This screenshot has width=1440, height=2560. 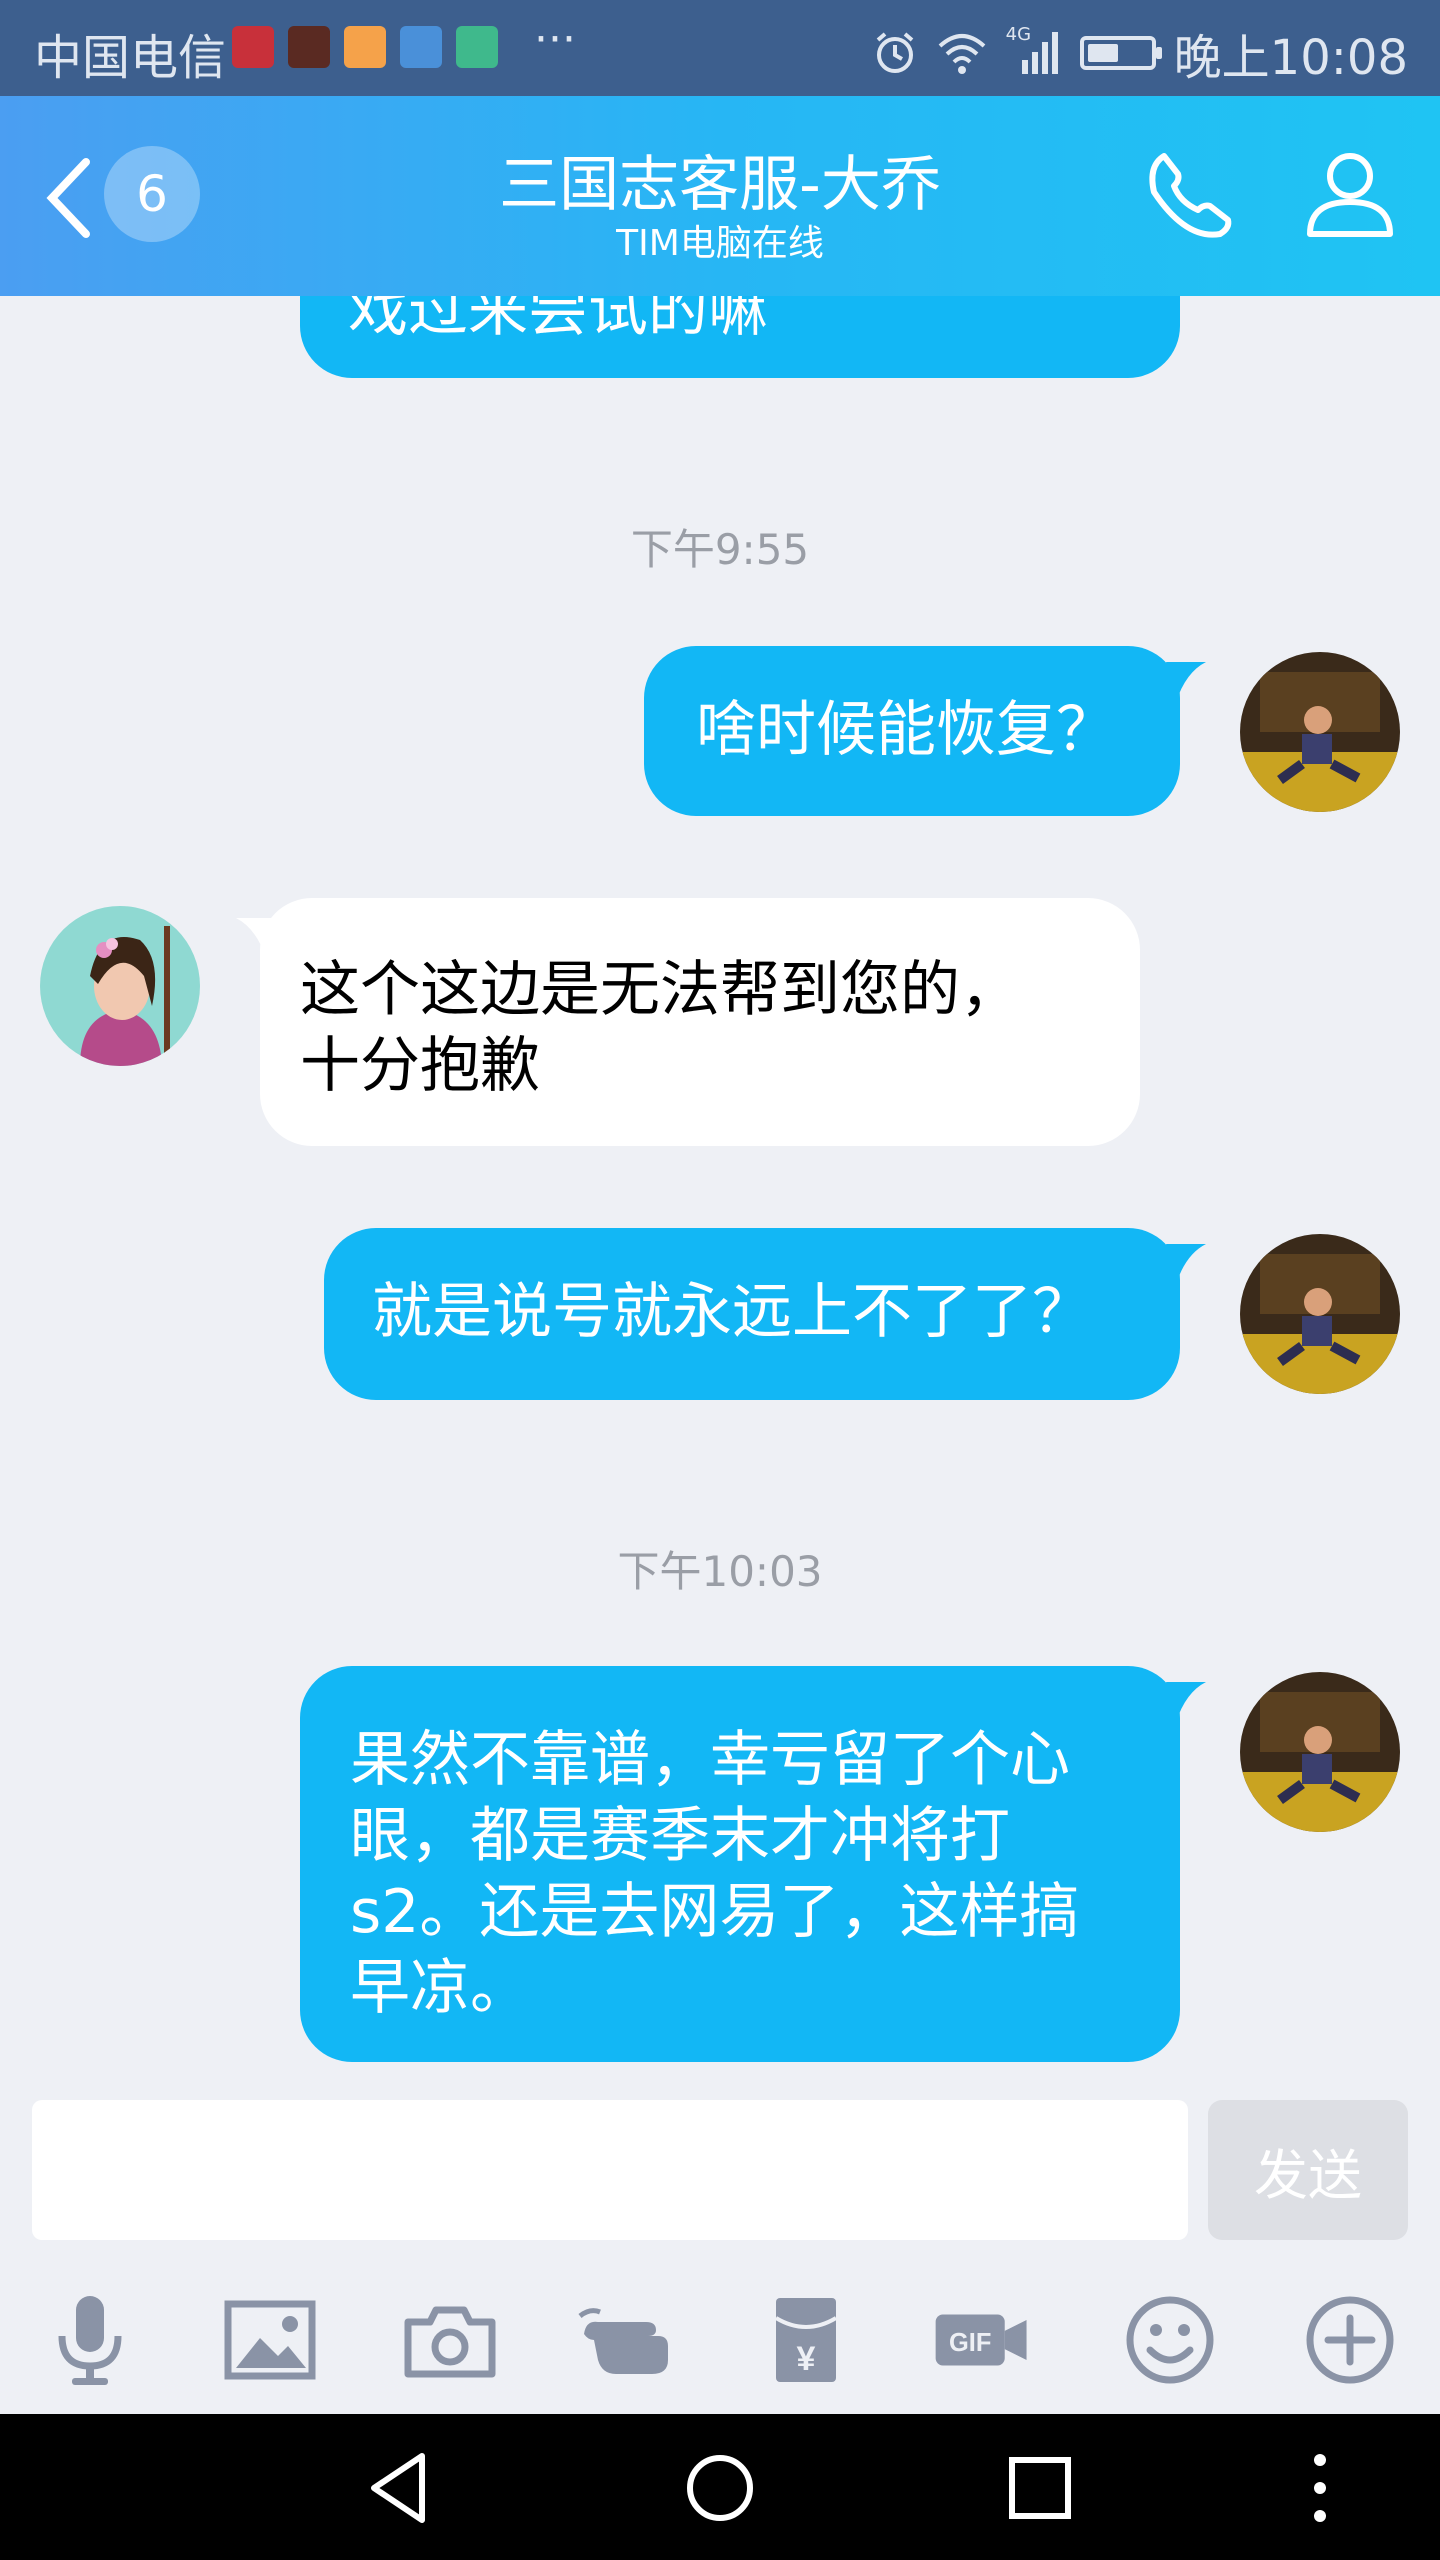 I want to click on red-packet-icon: ¥, so click(x=806, y=2340).